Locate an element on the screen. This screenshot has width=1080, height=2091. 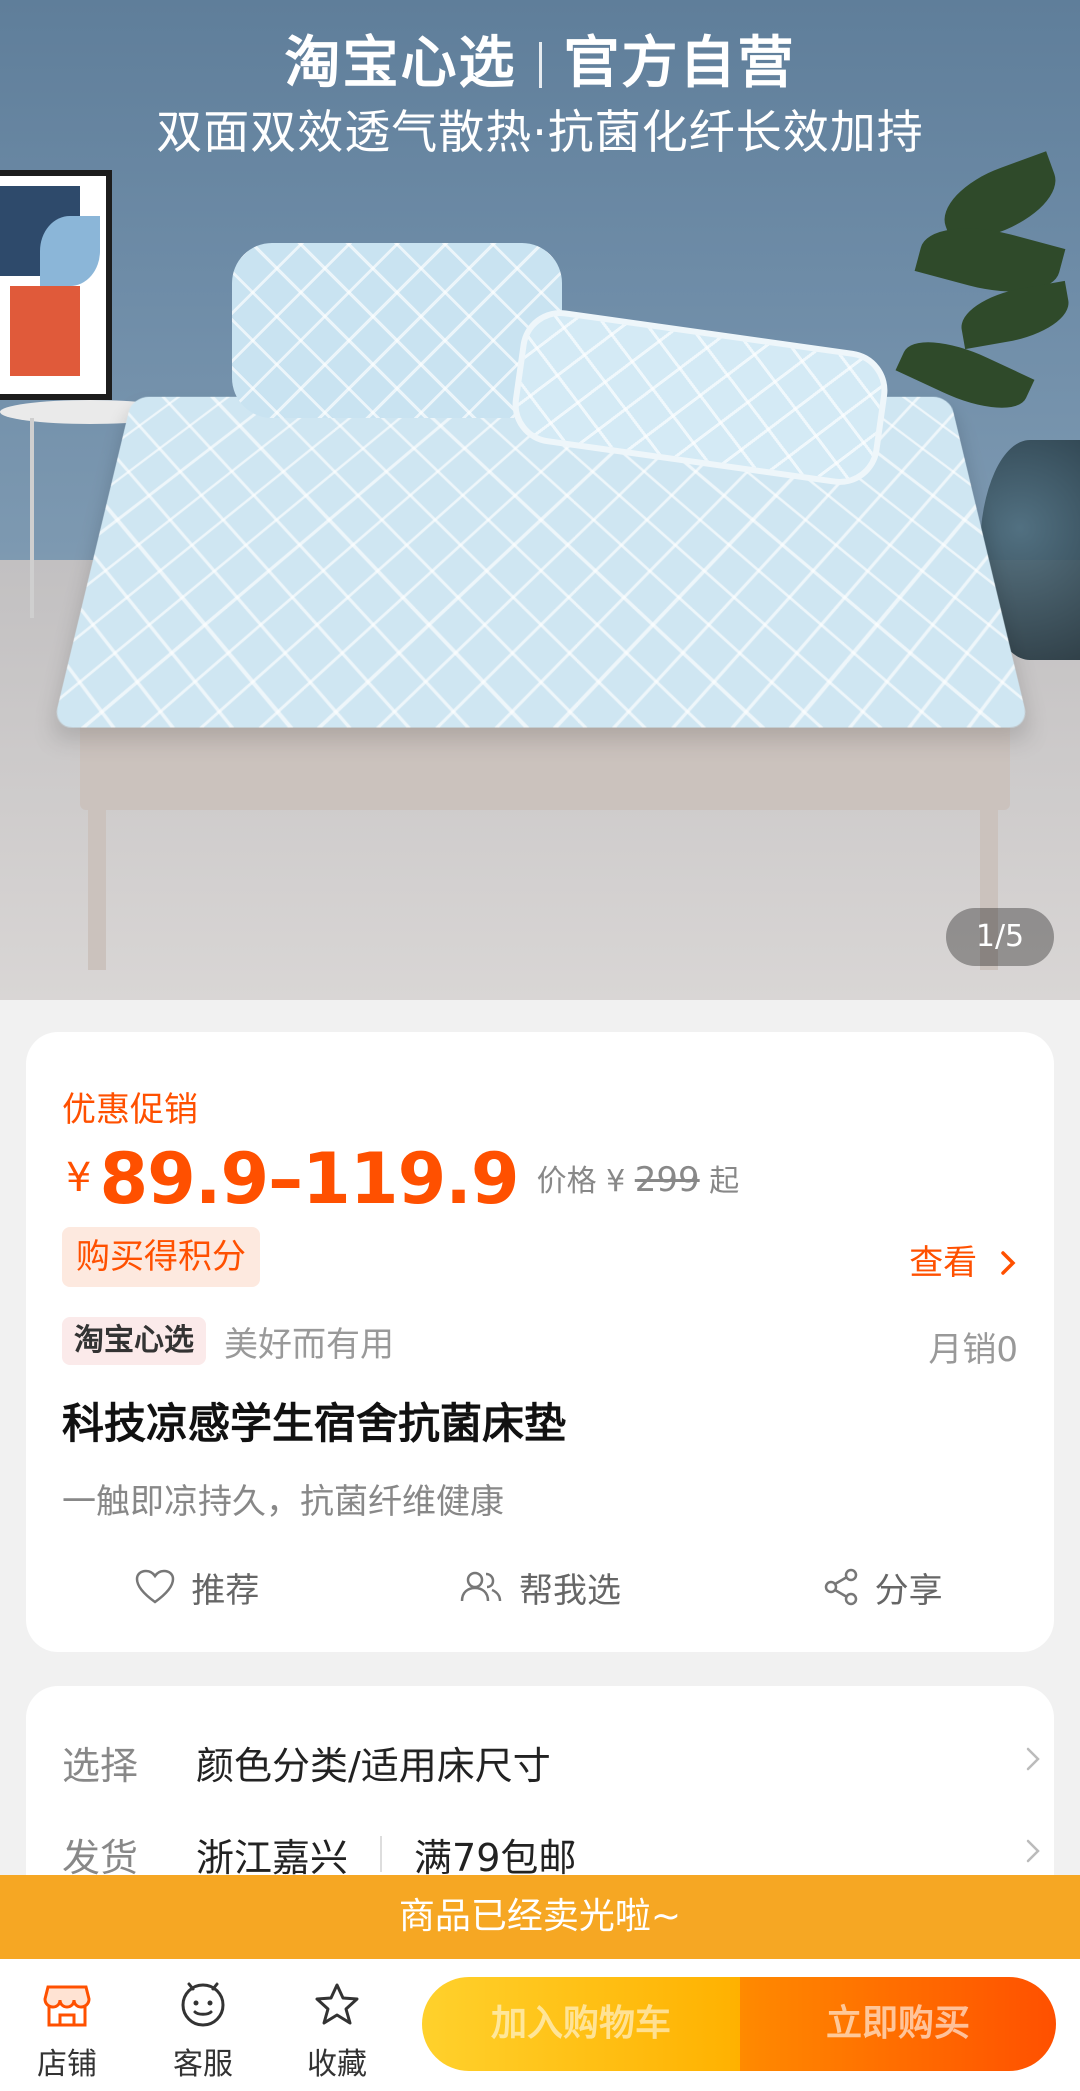
help-me-choose-button: 帮我选 is located at coordinates (540, 1587).